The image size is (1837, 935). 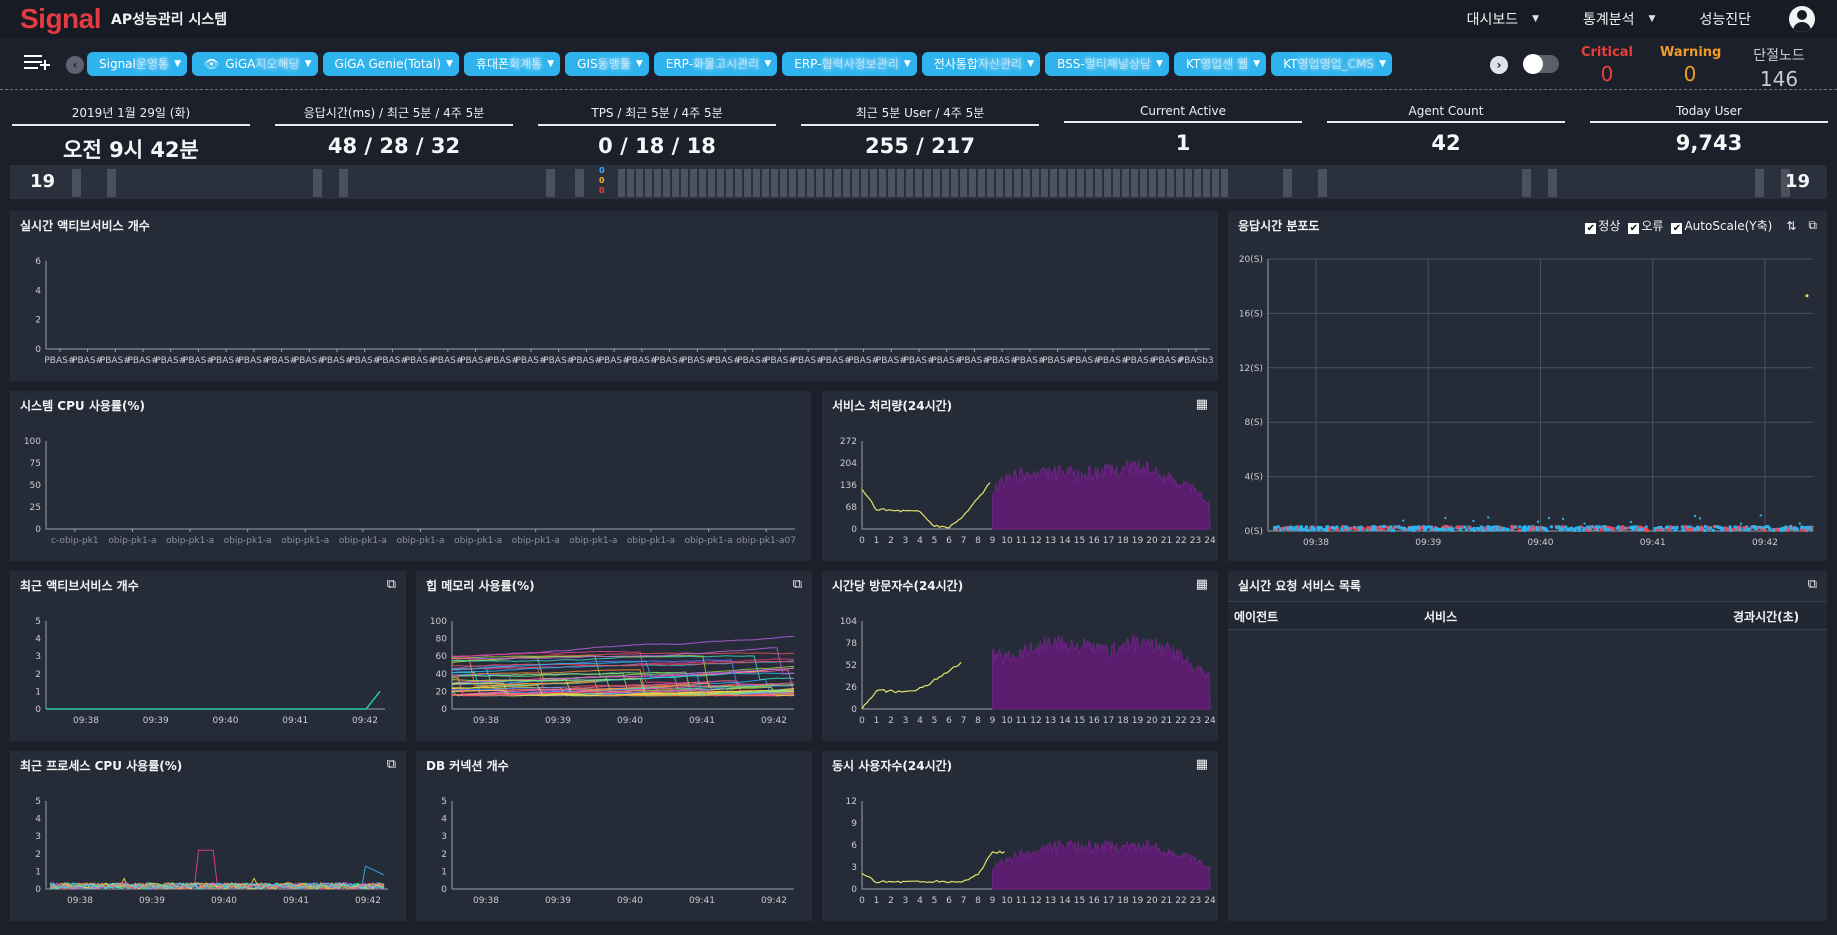 What do you see at coordinates (442, 657) in the screenshot?
I see `y-tick-label: 60` at bounding box center [442, 657].